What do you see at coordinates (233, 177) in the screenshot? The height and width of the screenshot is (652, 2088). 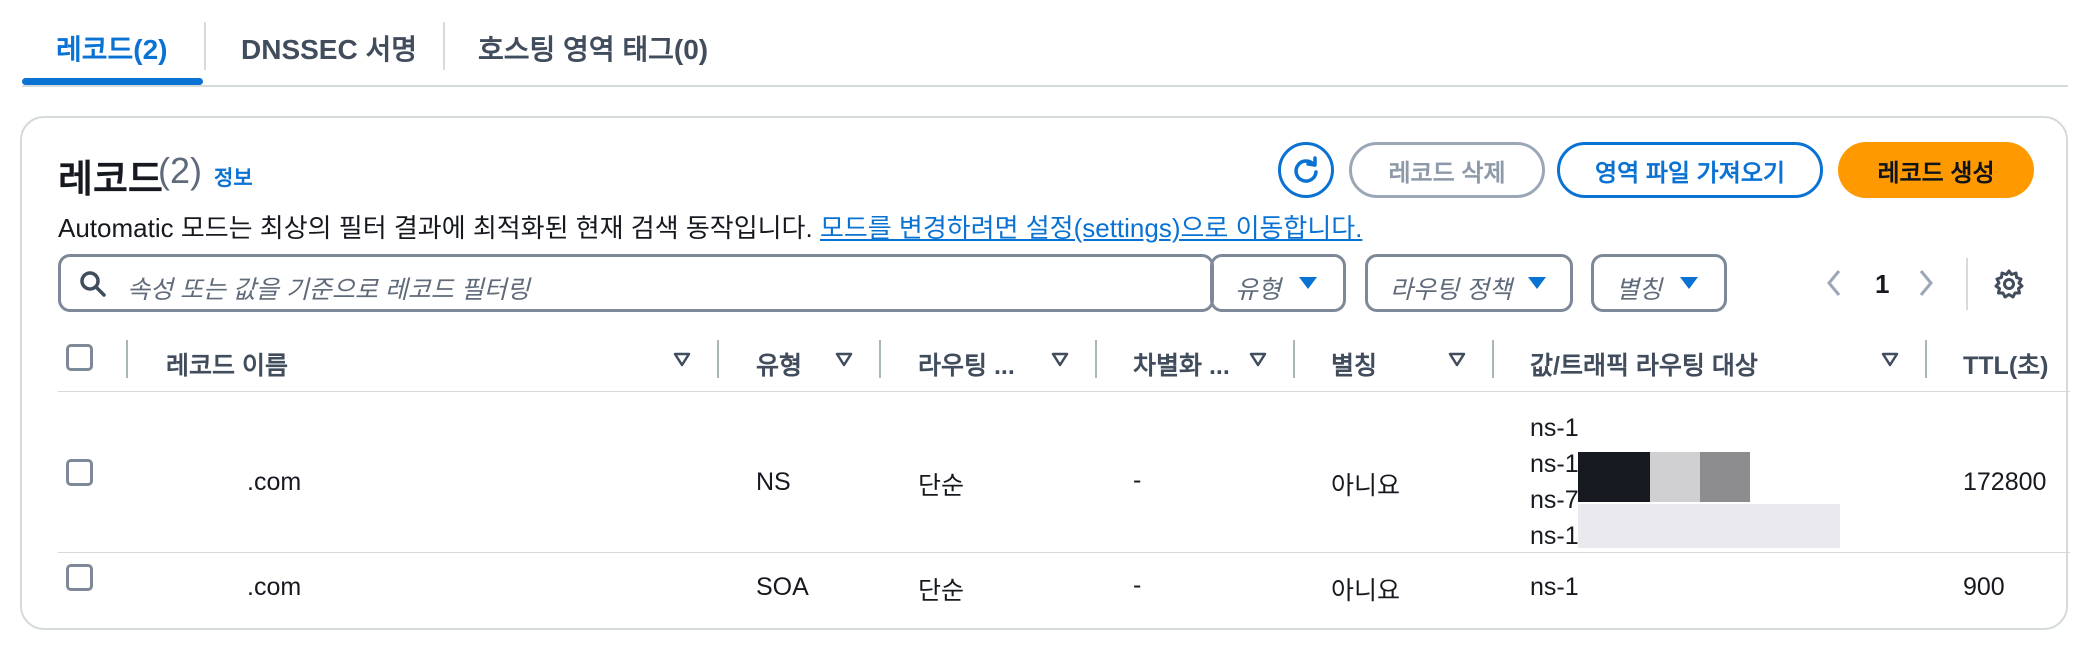 I see `info-link: 정보` at bounding box center [233, 177].